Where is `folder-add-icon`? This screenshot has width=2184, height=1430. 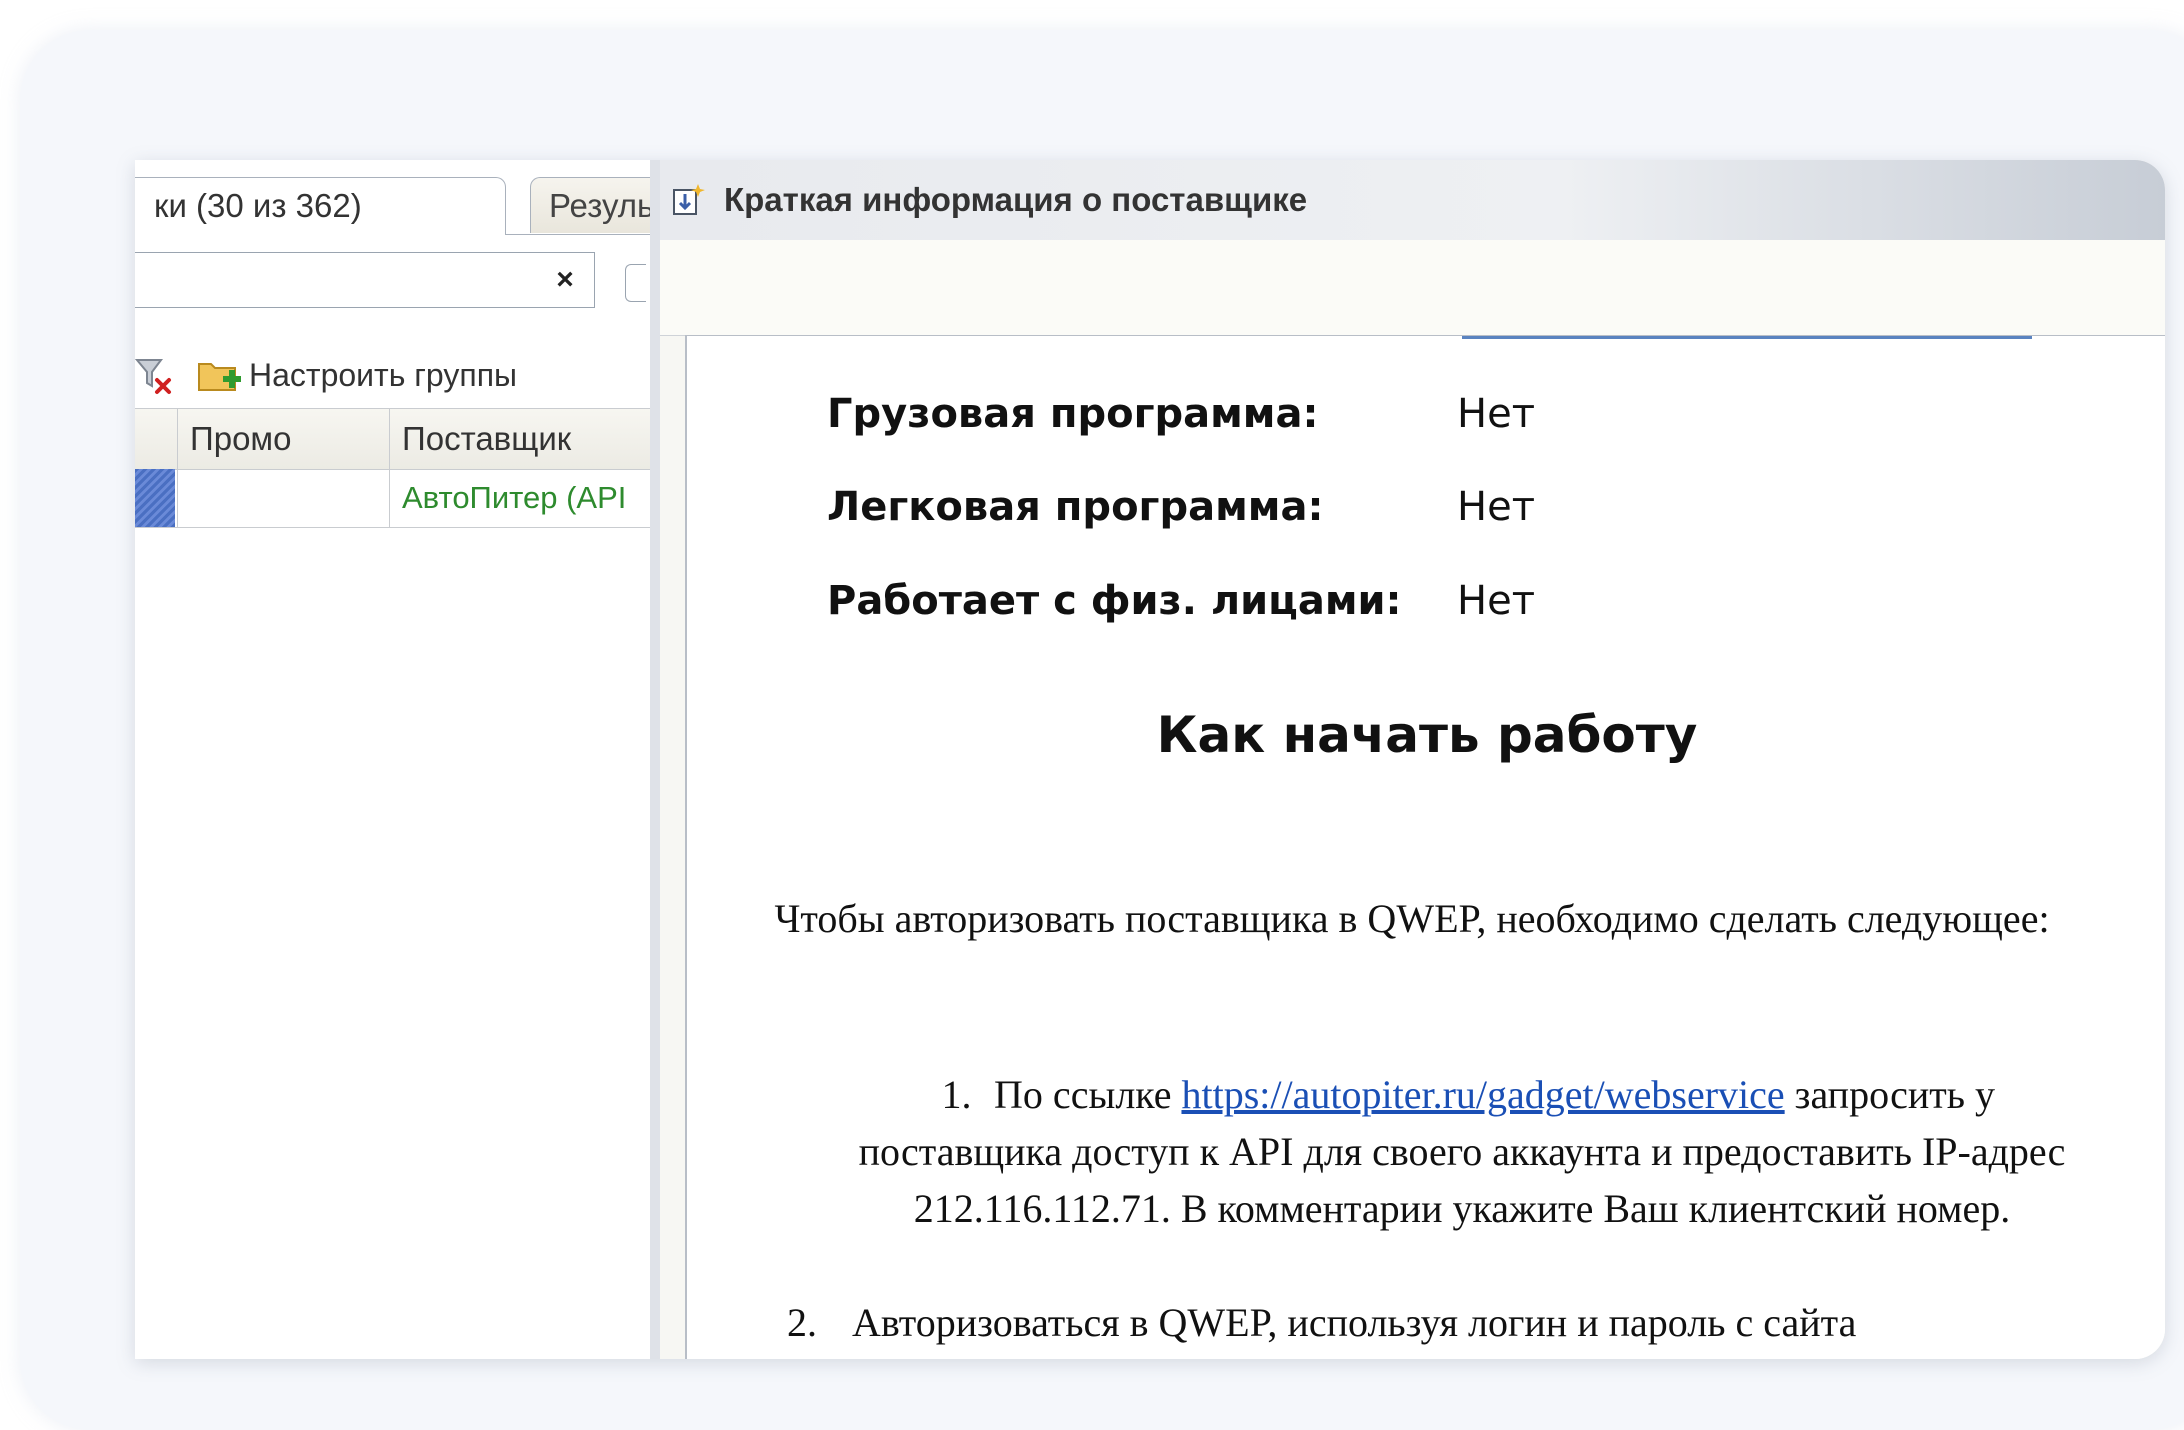
folder-add-icon is located at coordinates (219, 377).